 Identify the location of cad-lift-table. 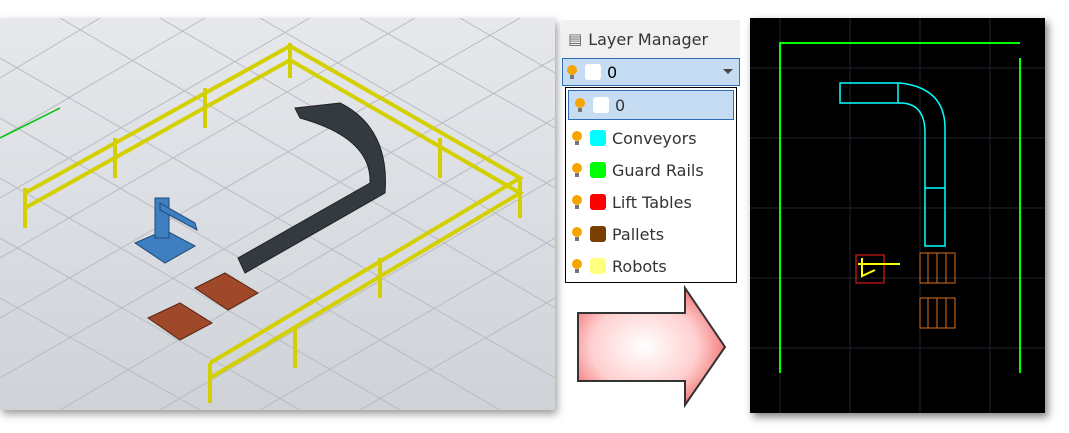
(870, 269).